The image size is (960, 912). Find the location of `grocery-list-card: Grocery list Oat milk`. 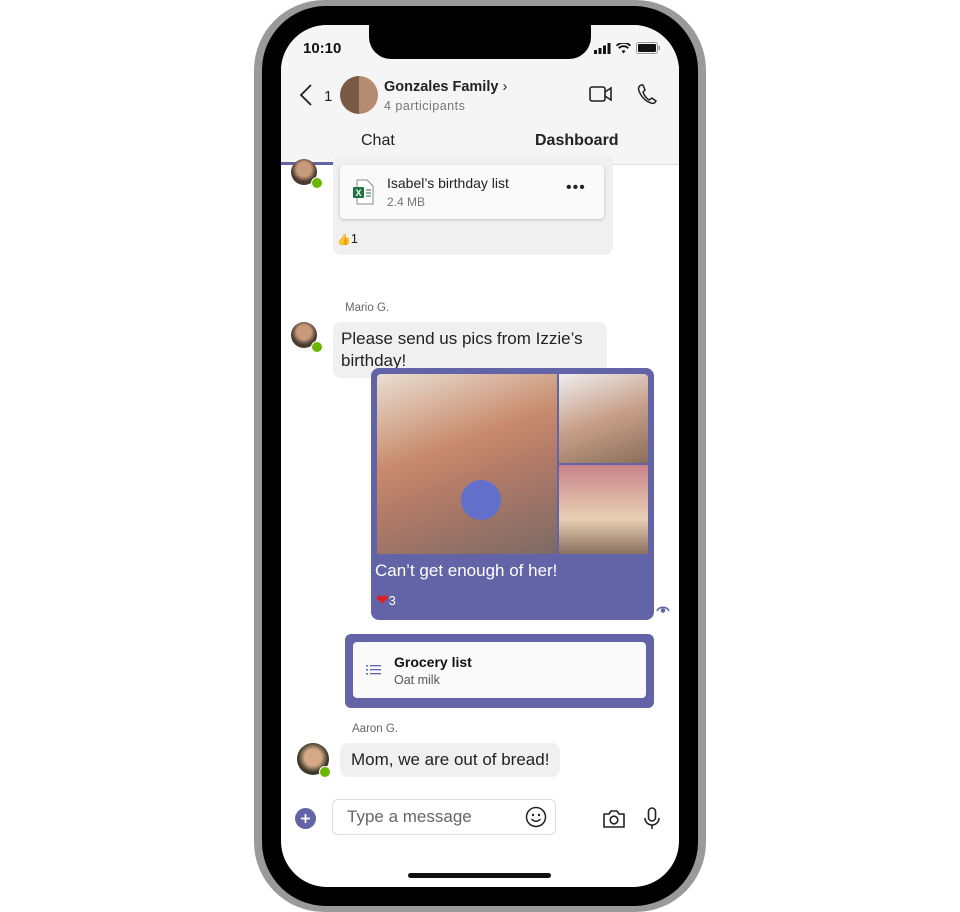

grocery-list-card: Grocery list Oat milk is located at coordinates (499, 671).